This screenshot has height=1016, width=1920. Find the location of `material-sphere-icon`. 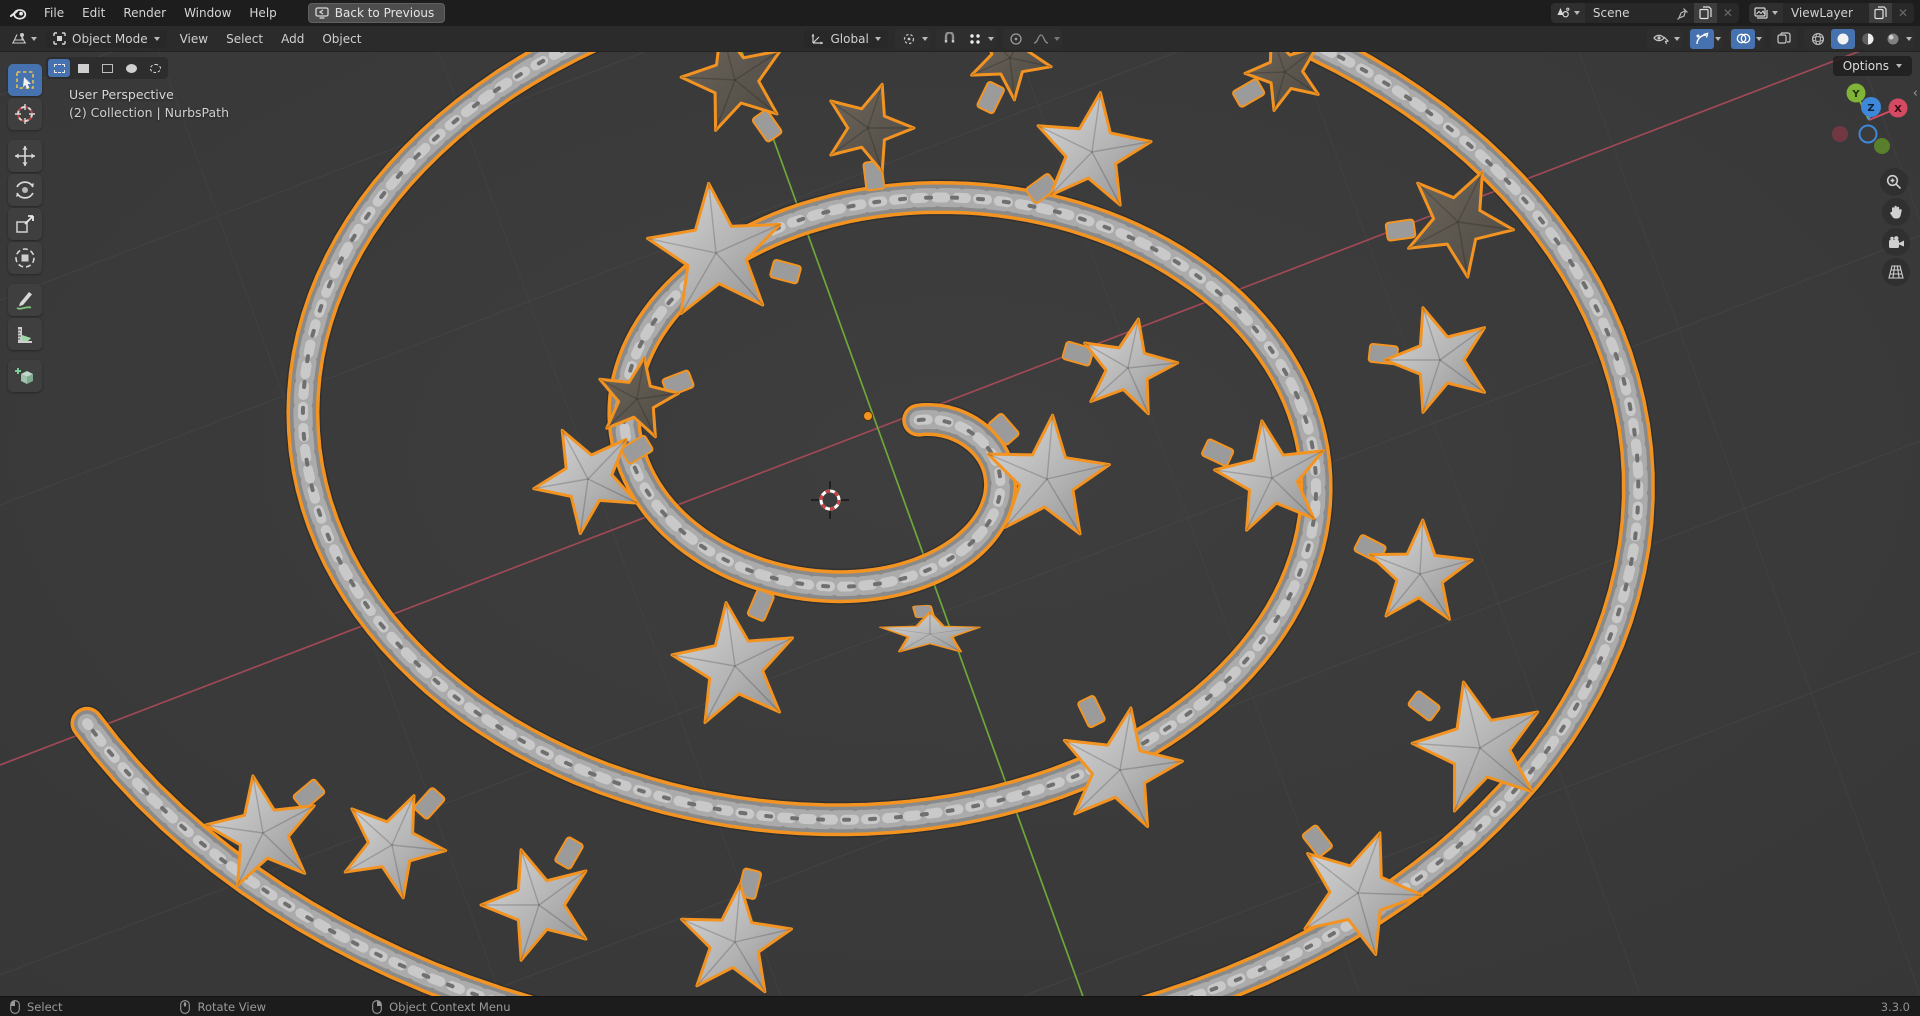

material-sphere-icon is located at coordinates (1868, 38).